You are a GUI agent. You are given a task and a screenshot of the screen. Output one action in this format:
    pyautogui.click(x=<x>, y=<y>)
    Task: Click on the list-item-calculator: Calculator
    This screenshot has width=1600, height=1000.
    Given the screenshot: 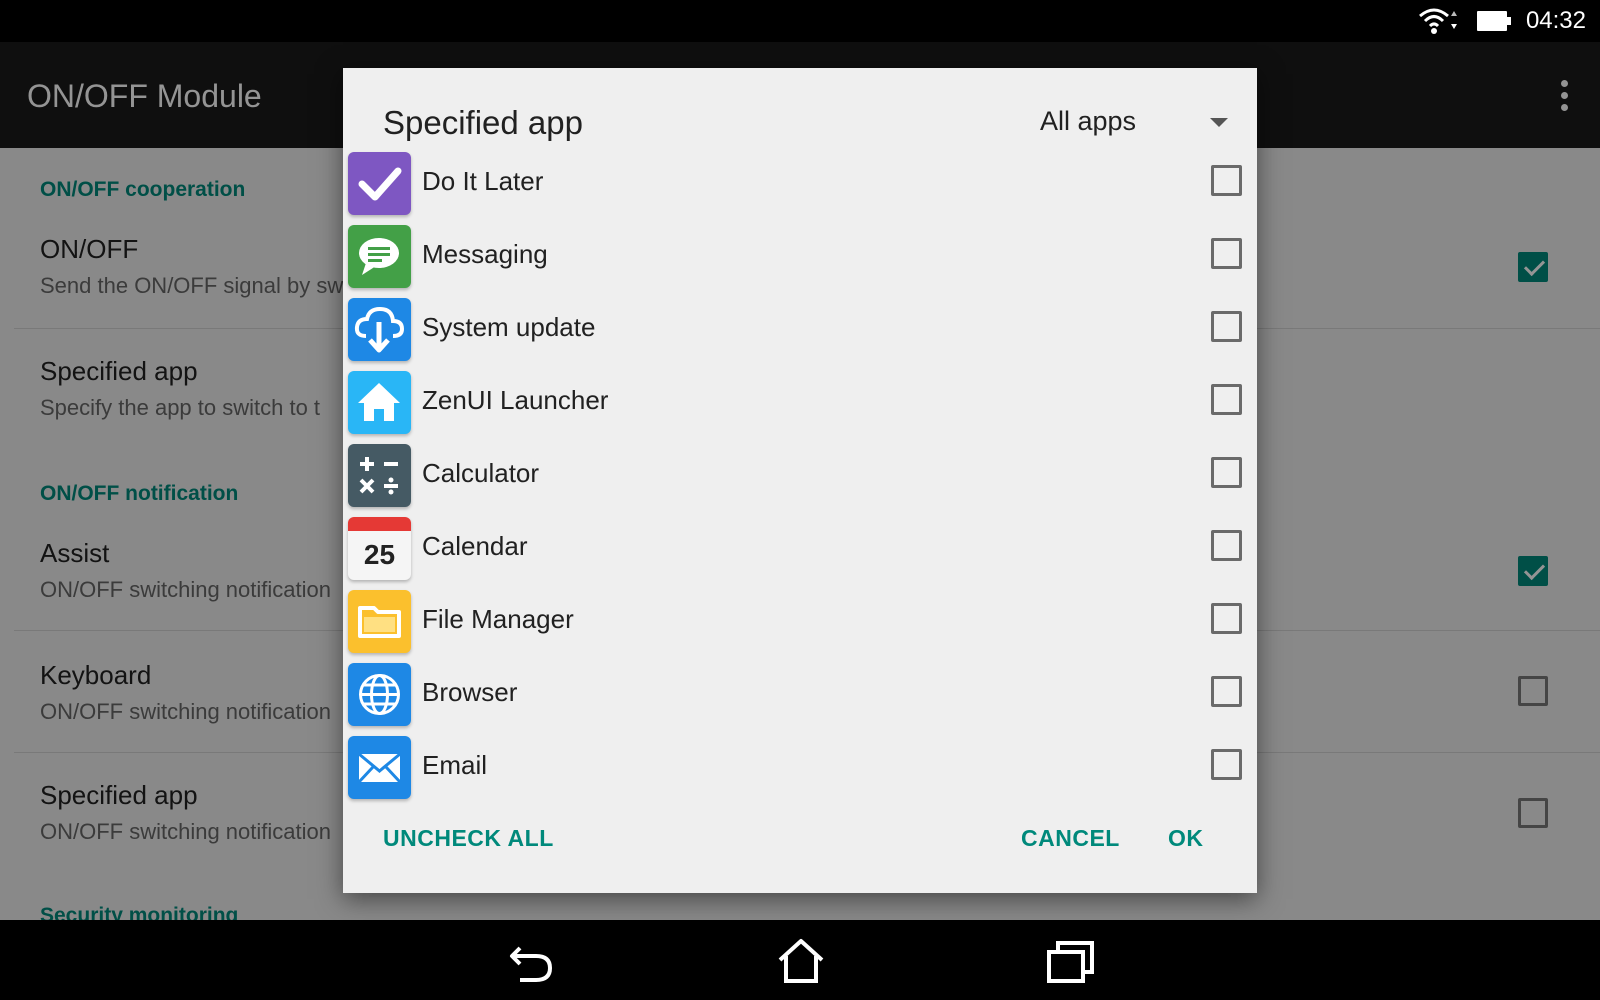 What is the action you would take?
    pyautogui.click(x=800, y=476)
    